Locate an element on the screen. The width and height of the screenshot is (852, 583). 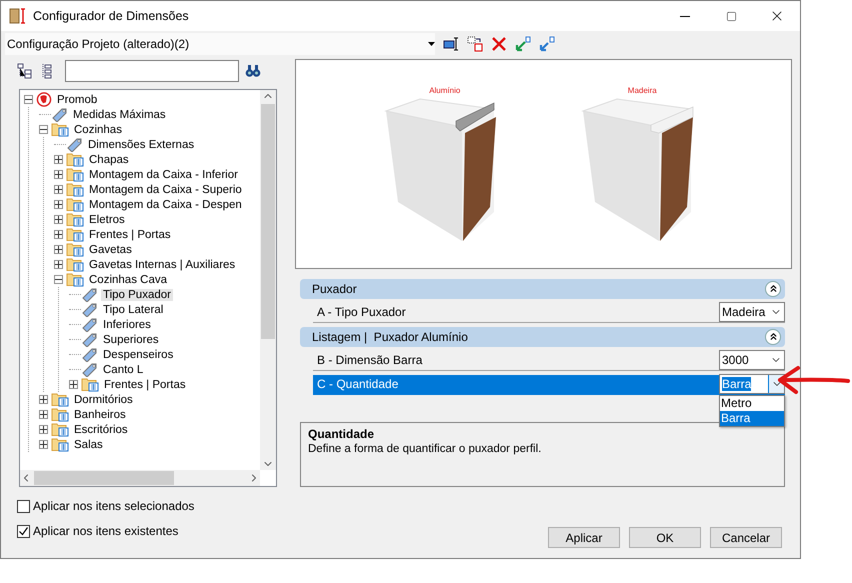
import-icon is located at coordinates (523, 44).